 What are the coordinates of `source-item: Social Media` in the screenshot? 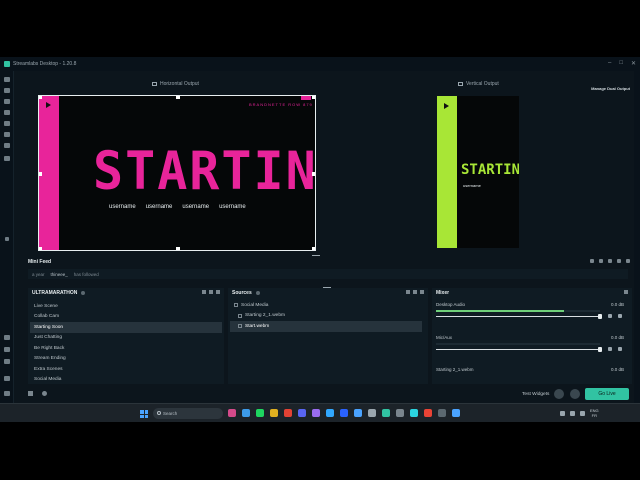 It's located at (326, 305).